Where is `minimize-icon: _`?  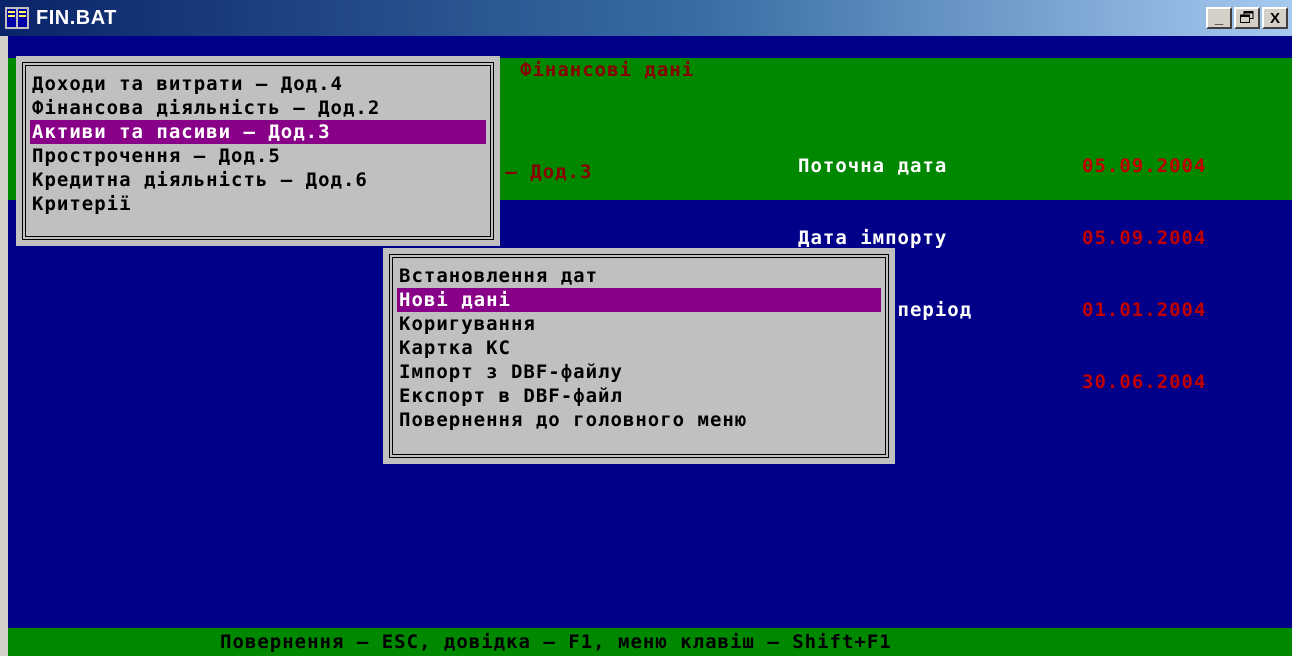
minimize-icon: _ is located at coordinates (1219, 18).